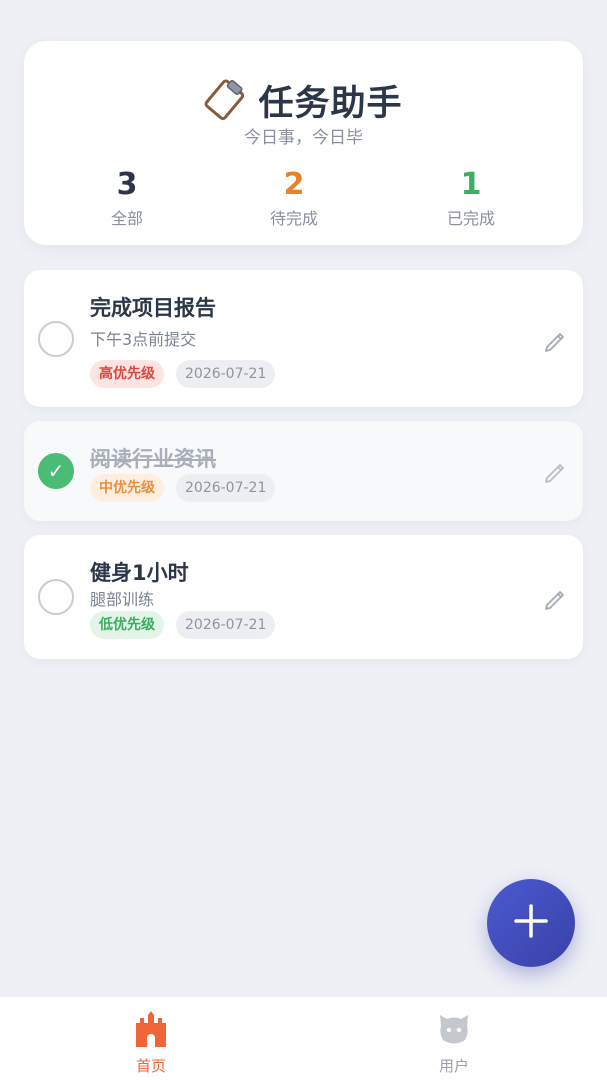 This screenshot has width=607, height=1080. I want to click on stats-row: 3 全部 2 待完成 1 已完成, so click(303, 199).